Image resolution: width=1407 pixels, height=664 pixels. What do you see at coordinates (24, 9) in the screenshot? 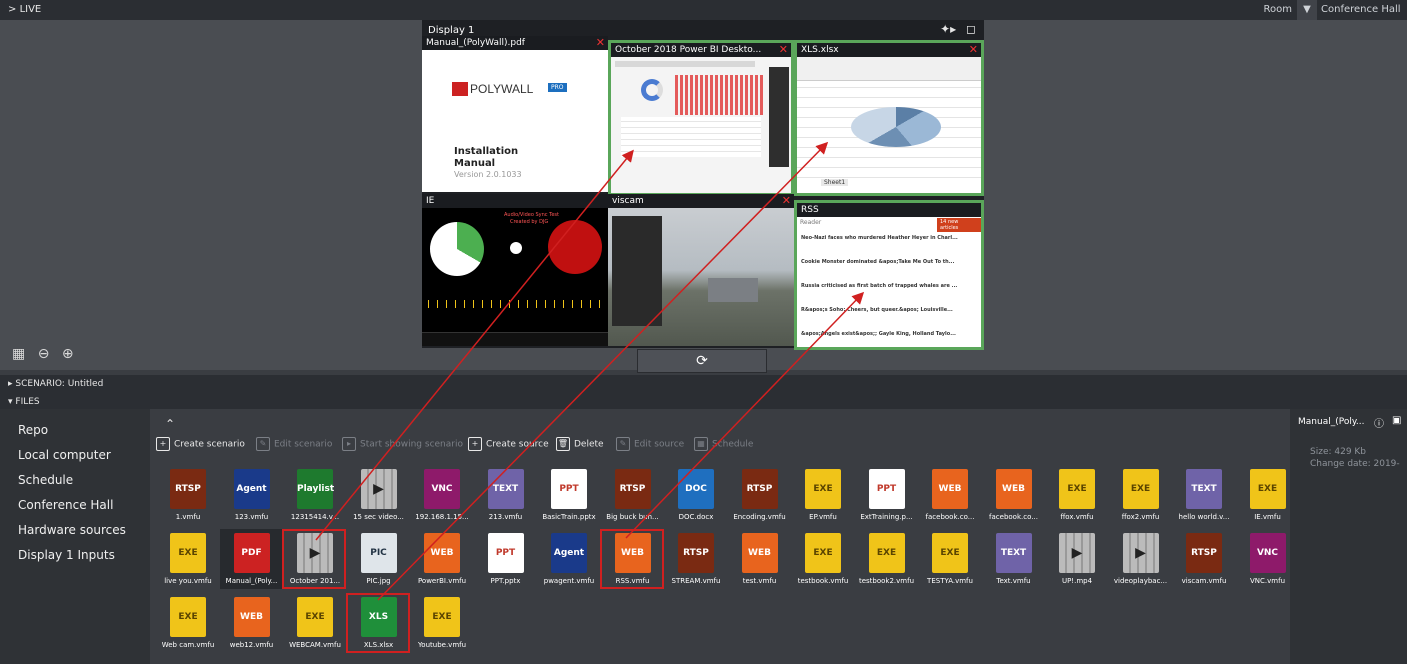
I see `live-toggle: > LIVE` at bounding box center [24, 9].